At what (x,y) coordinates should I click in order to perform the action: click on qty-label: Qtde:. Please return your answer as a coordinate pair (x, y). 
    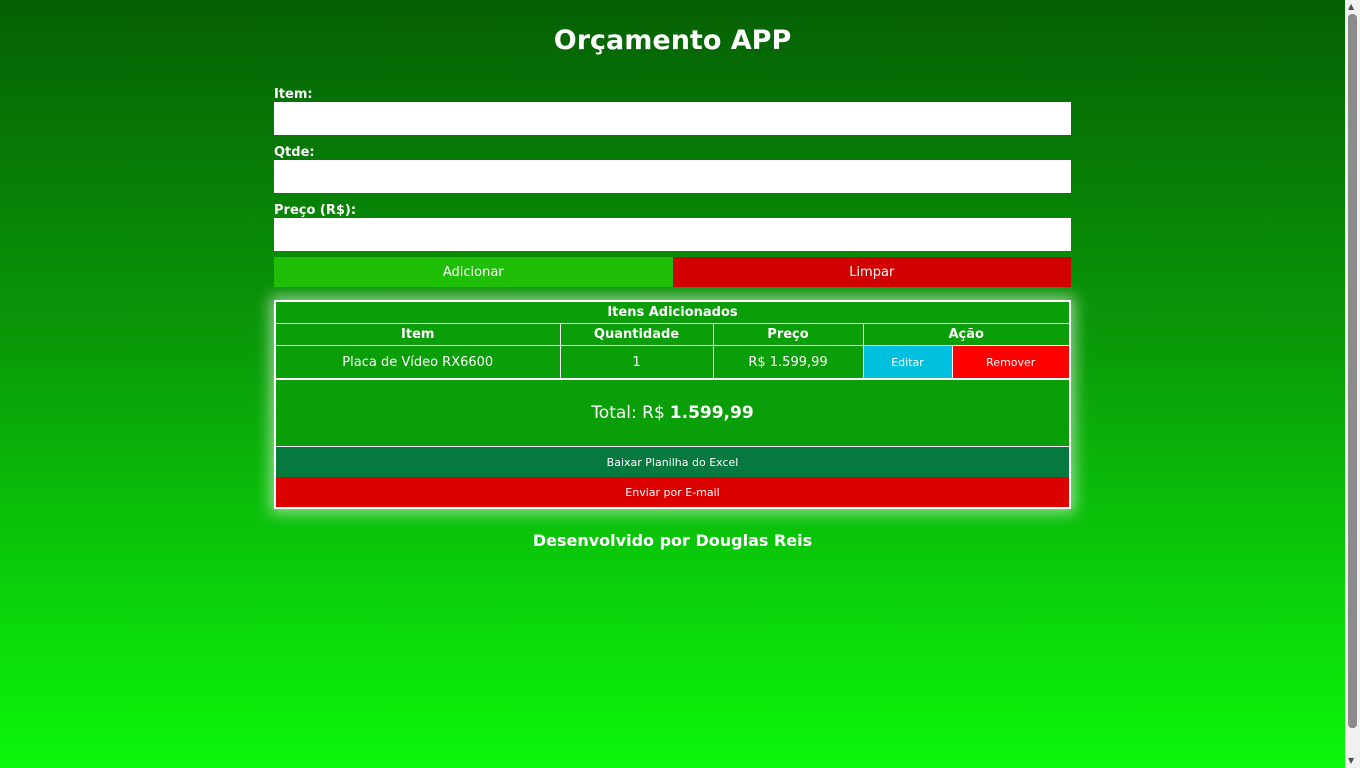
    Looking at the image, I should click on (294, 152).